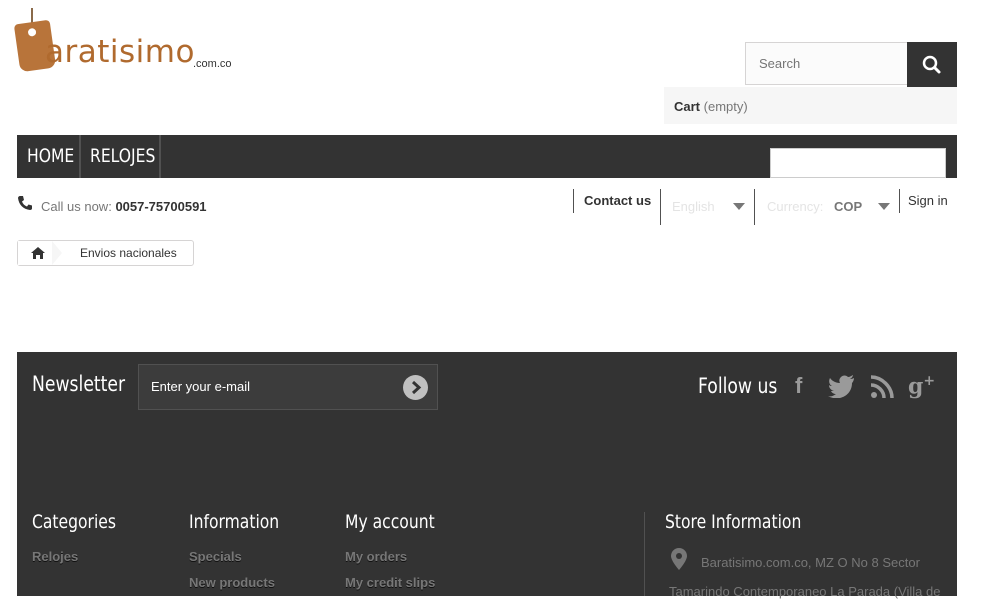  I want to click on footer-information-title: Information, so click(234, 522).